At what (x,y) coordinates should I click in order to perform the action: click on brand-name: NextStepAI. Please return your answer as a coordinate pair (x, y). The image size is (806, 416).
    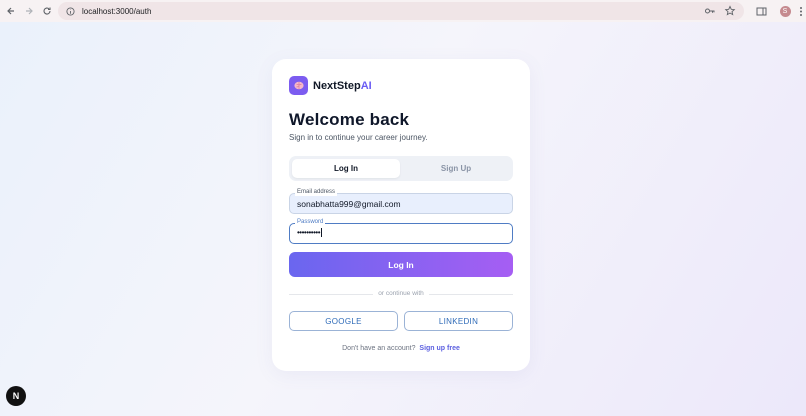
    Looking at the image, I should click on (342, 85).